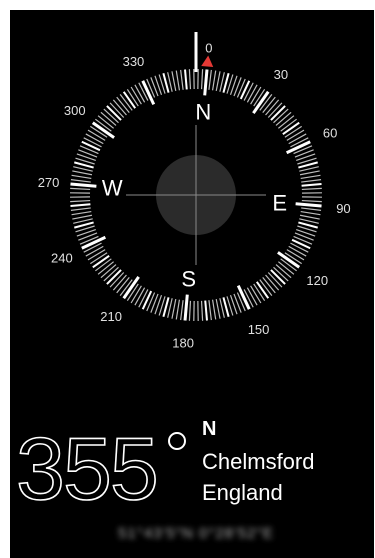 Image resolution: width=375 pixels, height=558 pixels. I want to click on degree-label-120: 120, so click(317, 280).